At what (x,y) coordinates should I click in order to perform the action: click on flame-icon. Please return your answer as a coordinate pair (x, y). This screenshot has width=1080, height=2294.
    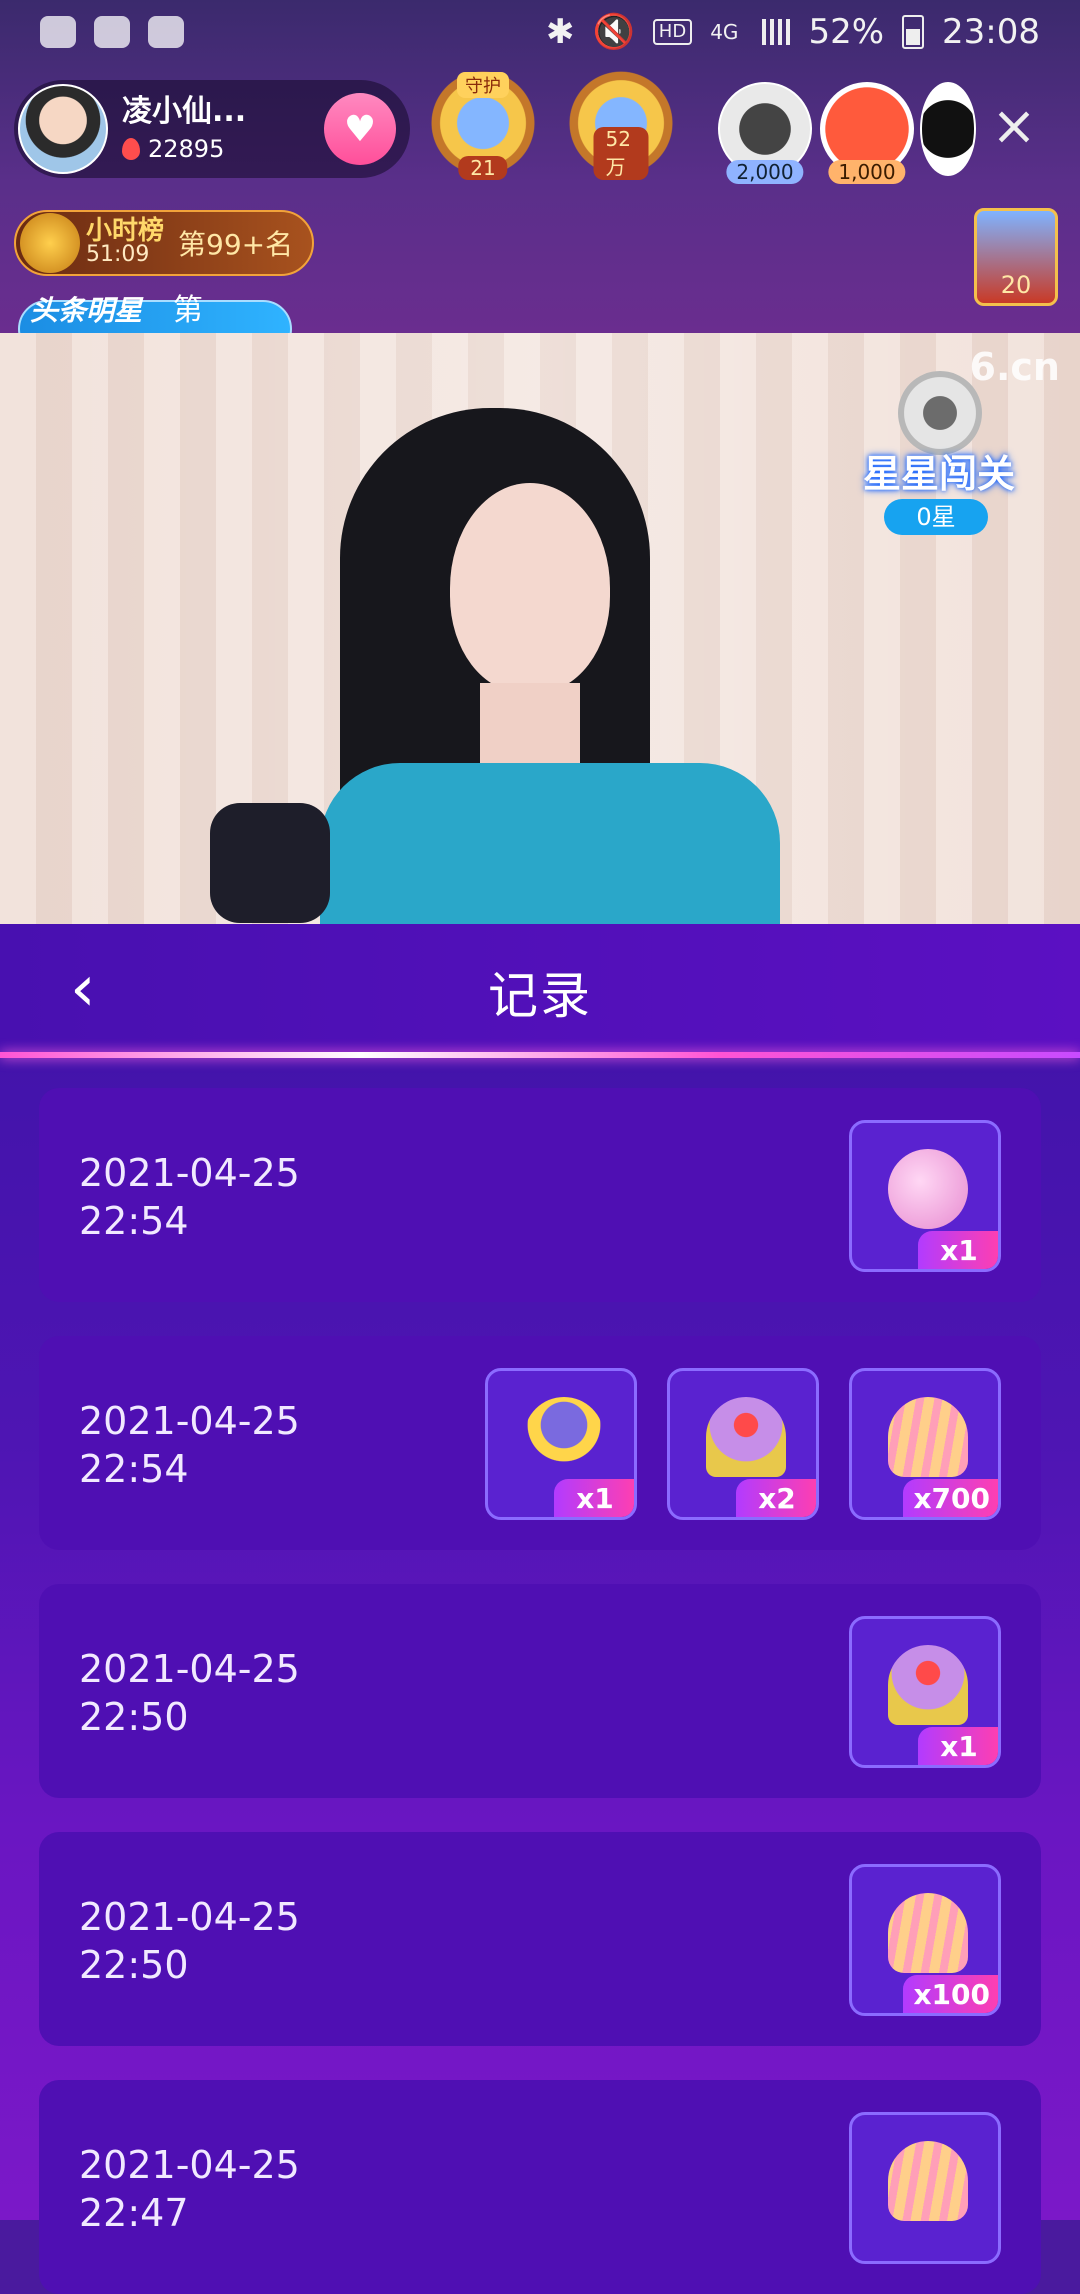
    Looking at the image, I should click on (131, 149).